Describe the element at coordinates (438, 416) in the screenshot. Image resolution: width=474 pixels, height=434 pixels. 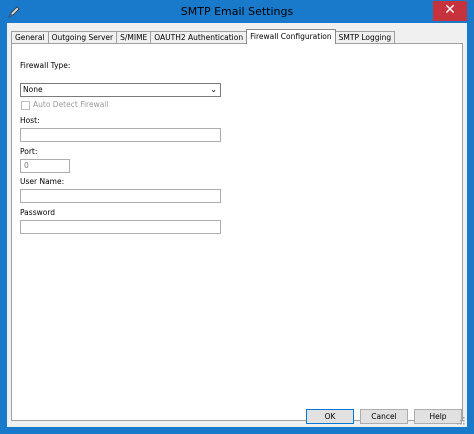
I see `help-button: Help` at that location.